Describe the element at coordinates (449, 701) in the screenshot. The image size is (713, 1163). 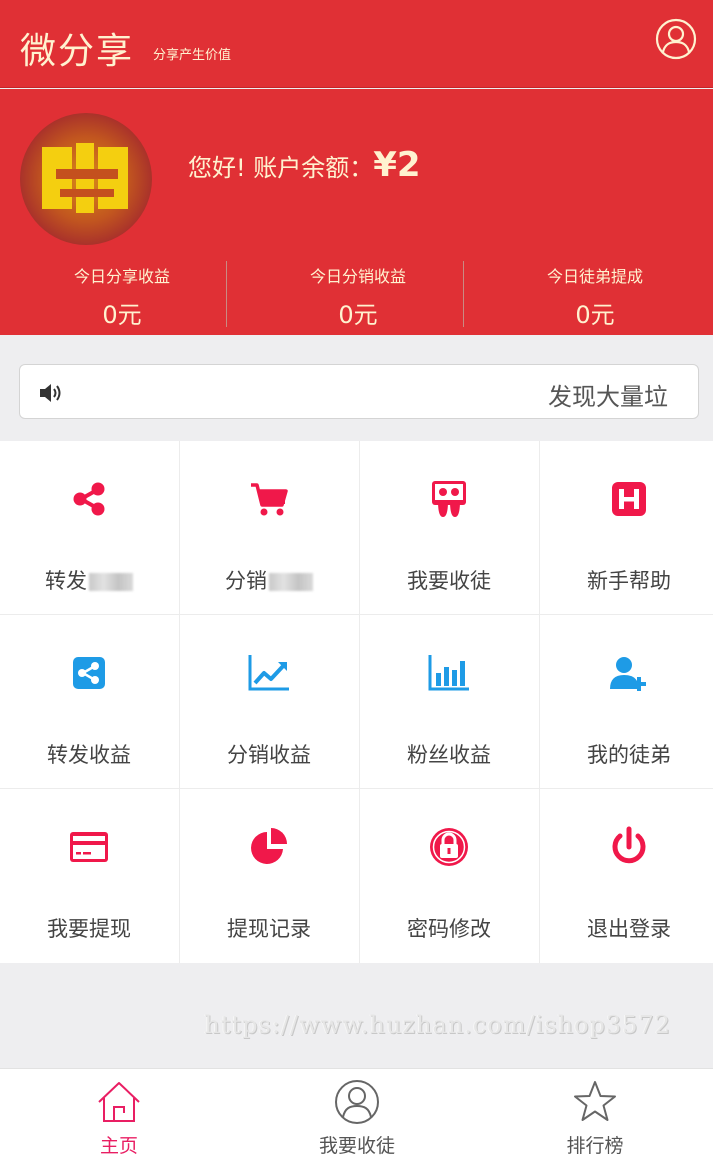
I see `menu-fans-income: 粉丝收益` at that location.